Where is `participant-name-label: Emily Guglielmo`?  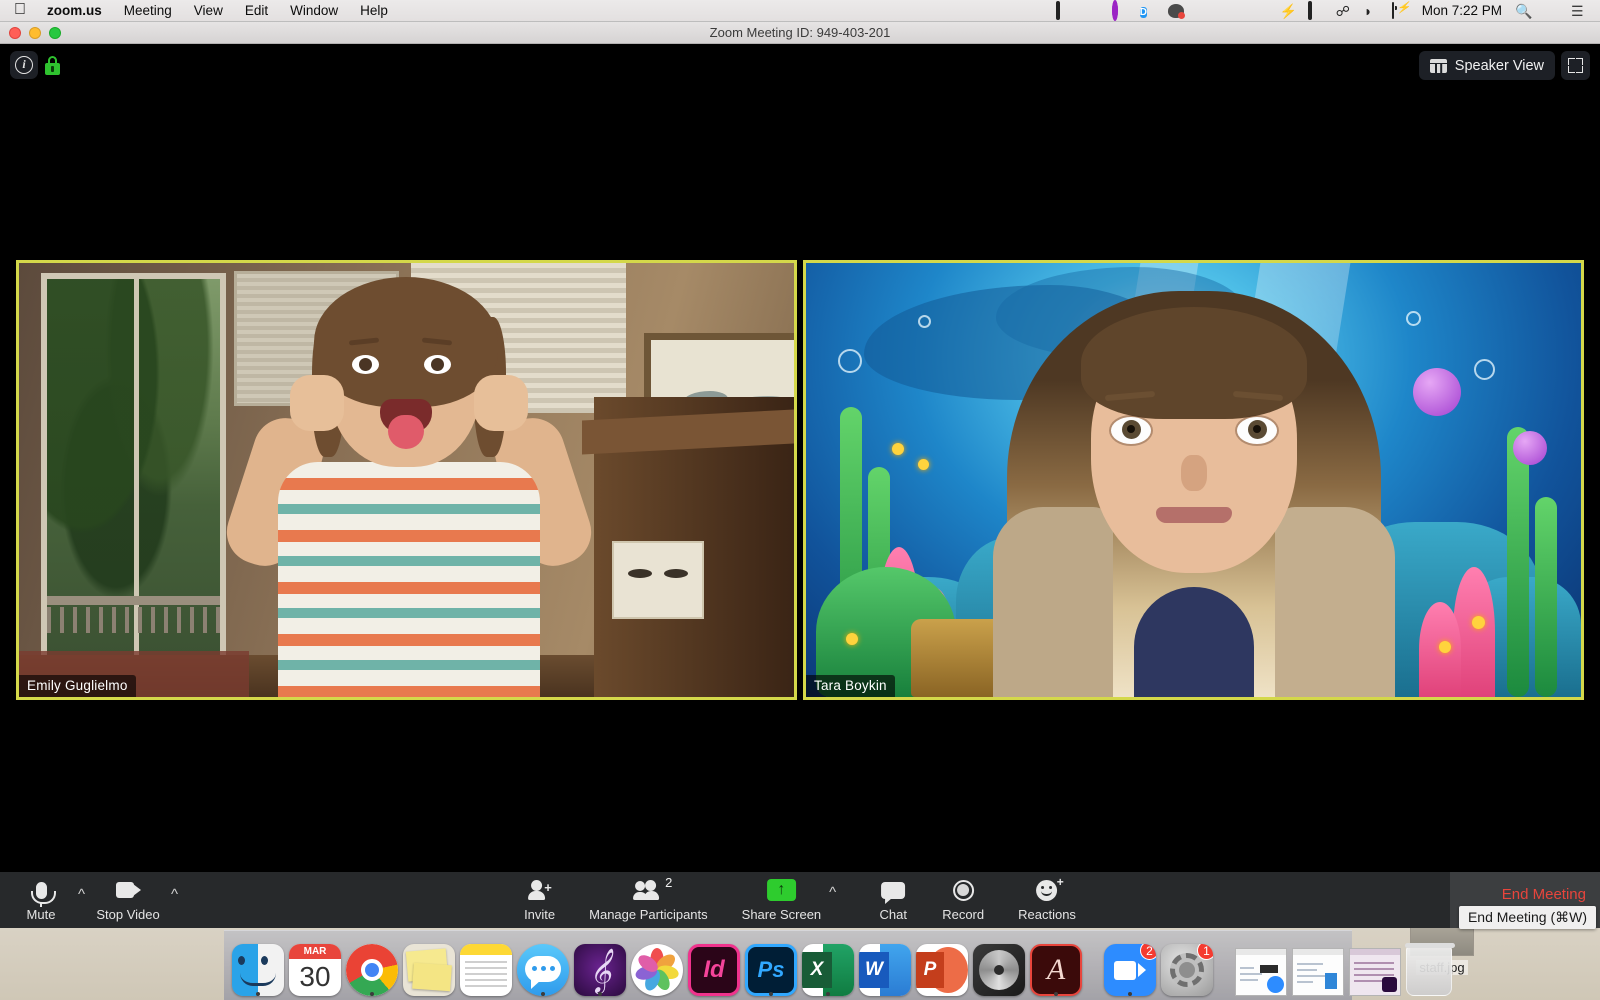 participant-name-label: Emily Guglielmo is located at coordinates (77, 686).